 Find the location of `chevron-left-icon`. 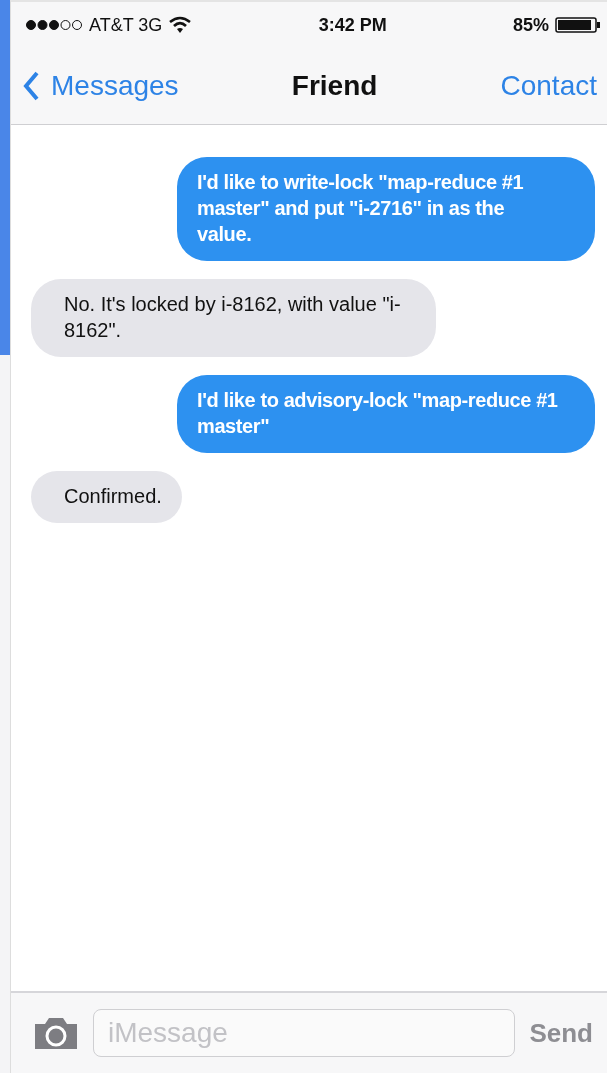

chevron-left-icon is located at coordinates (31, 86).